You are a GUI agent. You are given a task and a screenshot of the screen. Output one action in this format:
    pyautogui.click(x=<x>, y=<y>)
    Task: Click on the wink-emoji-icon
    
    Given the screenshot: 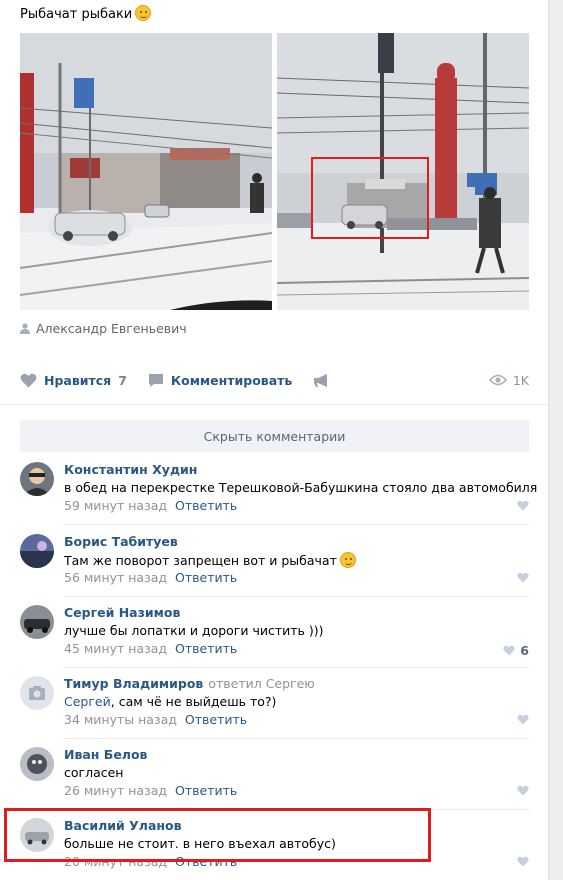 What is the action you would take?
    pyautogui.click(x=143, y=13)
    